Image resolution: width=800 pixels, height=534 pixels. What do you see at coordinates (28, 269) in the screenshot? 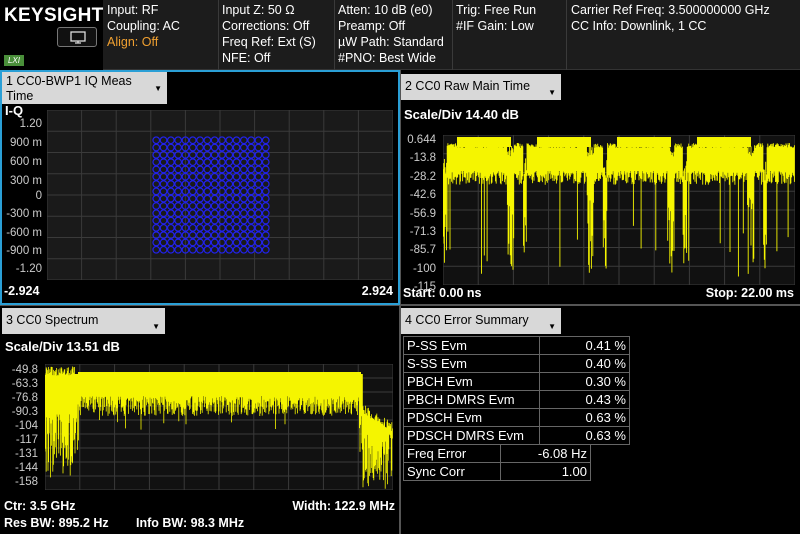
I see `y-tick: -1.20` at bounding box center [28, 269].